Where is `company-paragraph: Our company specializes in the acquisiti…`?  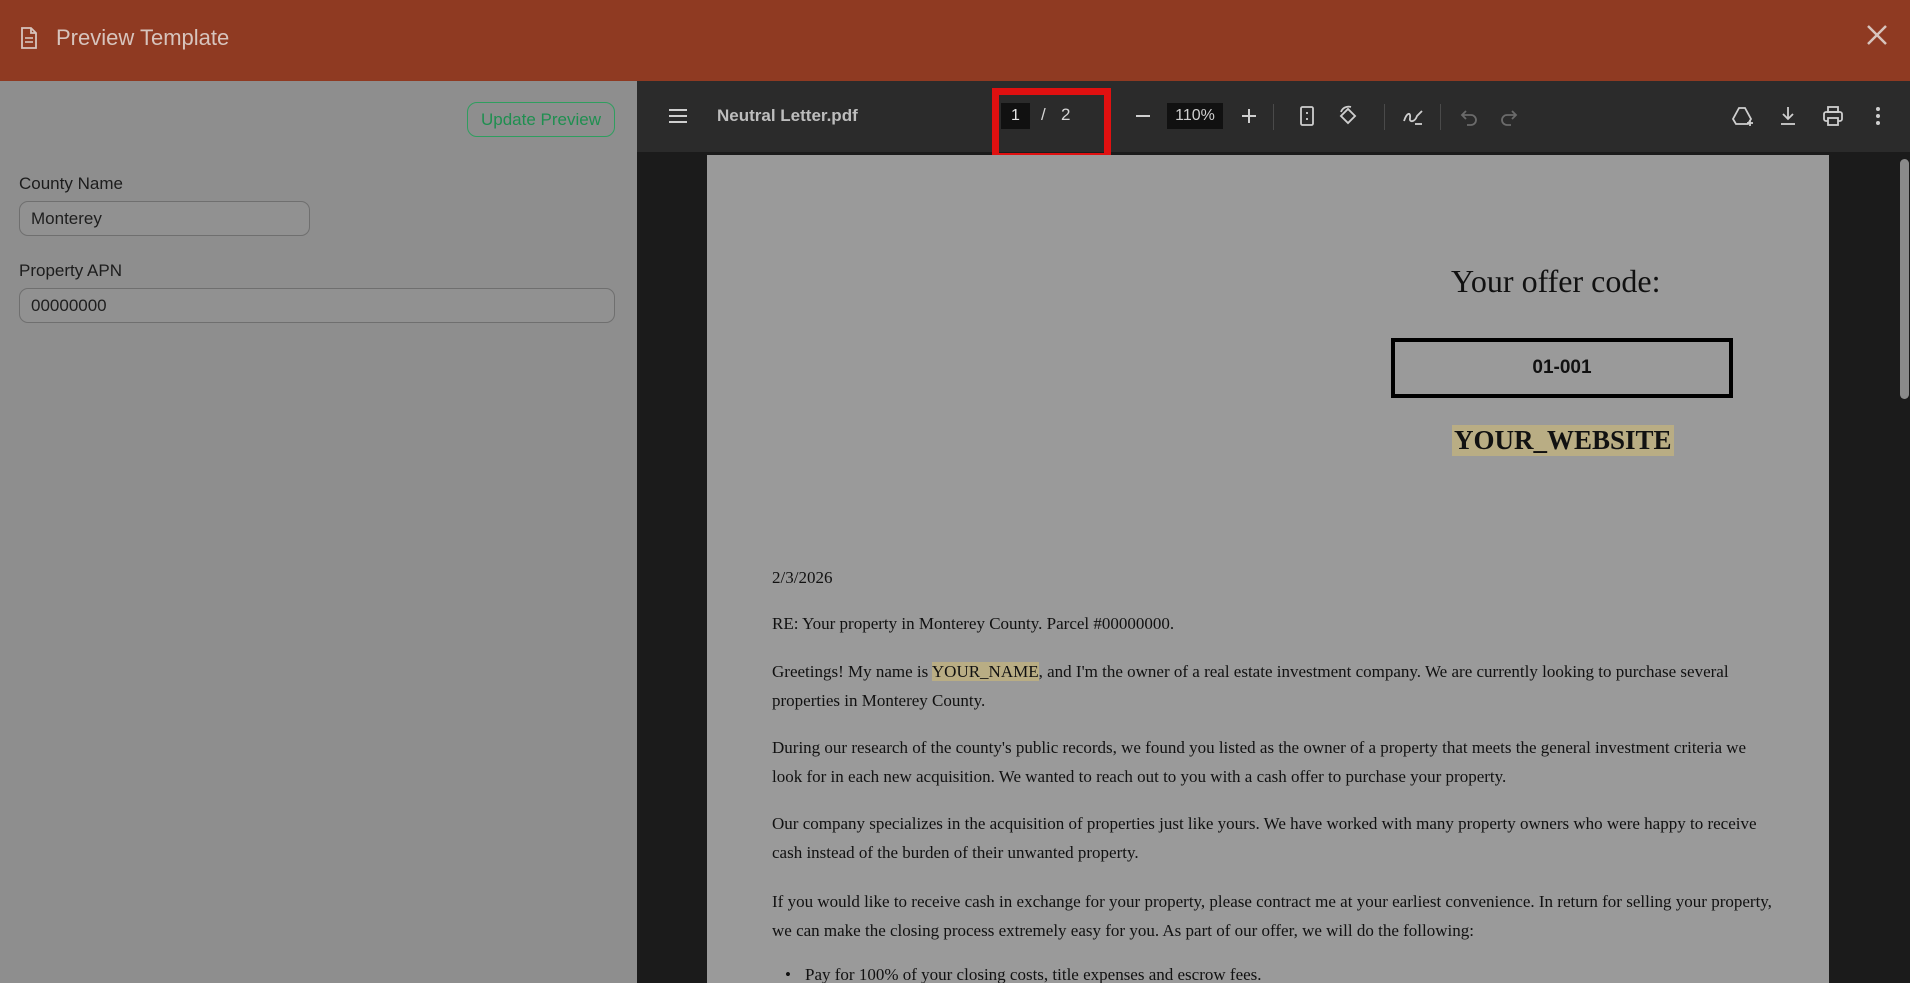 company-paragraph: Our company specializes in the acquisiti… is located at coordinates (1264, 838).